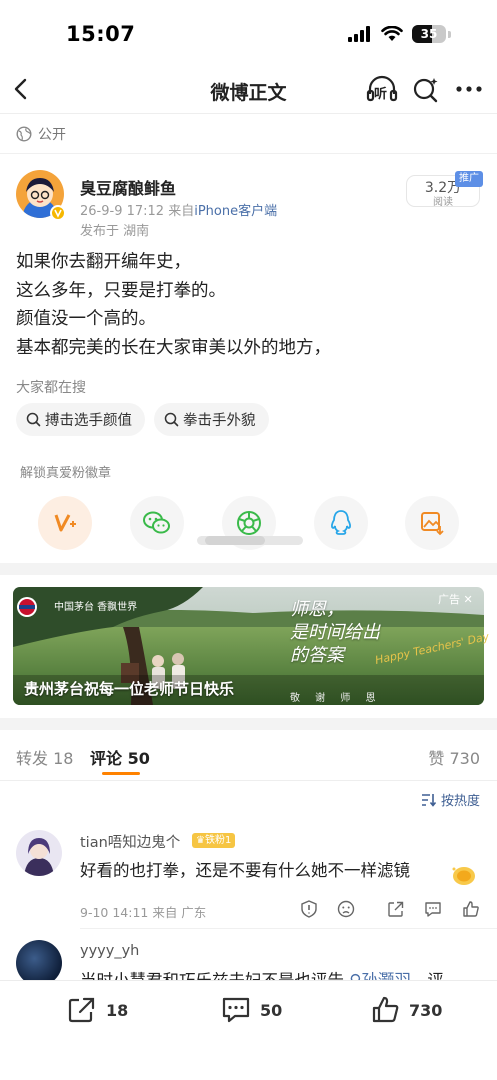 Image resolution: width=497 pixels, height=1080 pixels. Describe the element at coordinates (249, 523) in the screenshot. I see `moments-icon` at that location.